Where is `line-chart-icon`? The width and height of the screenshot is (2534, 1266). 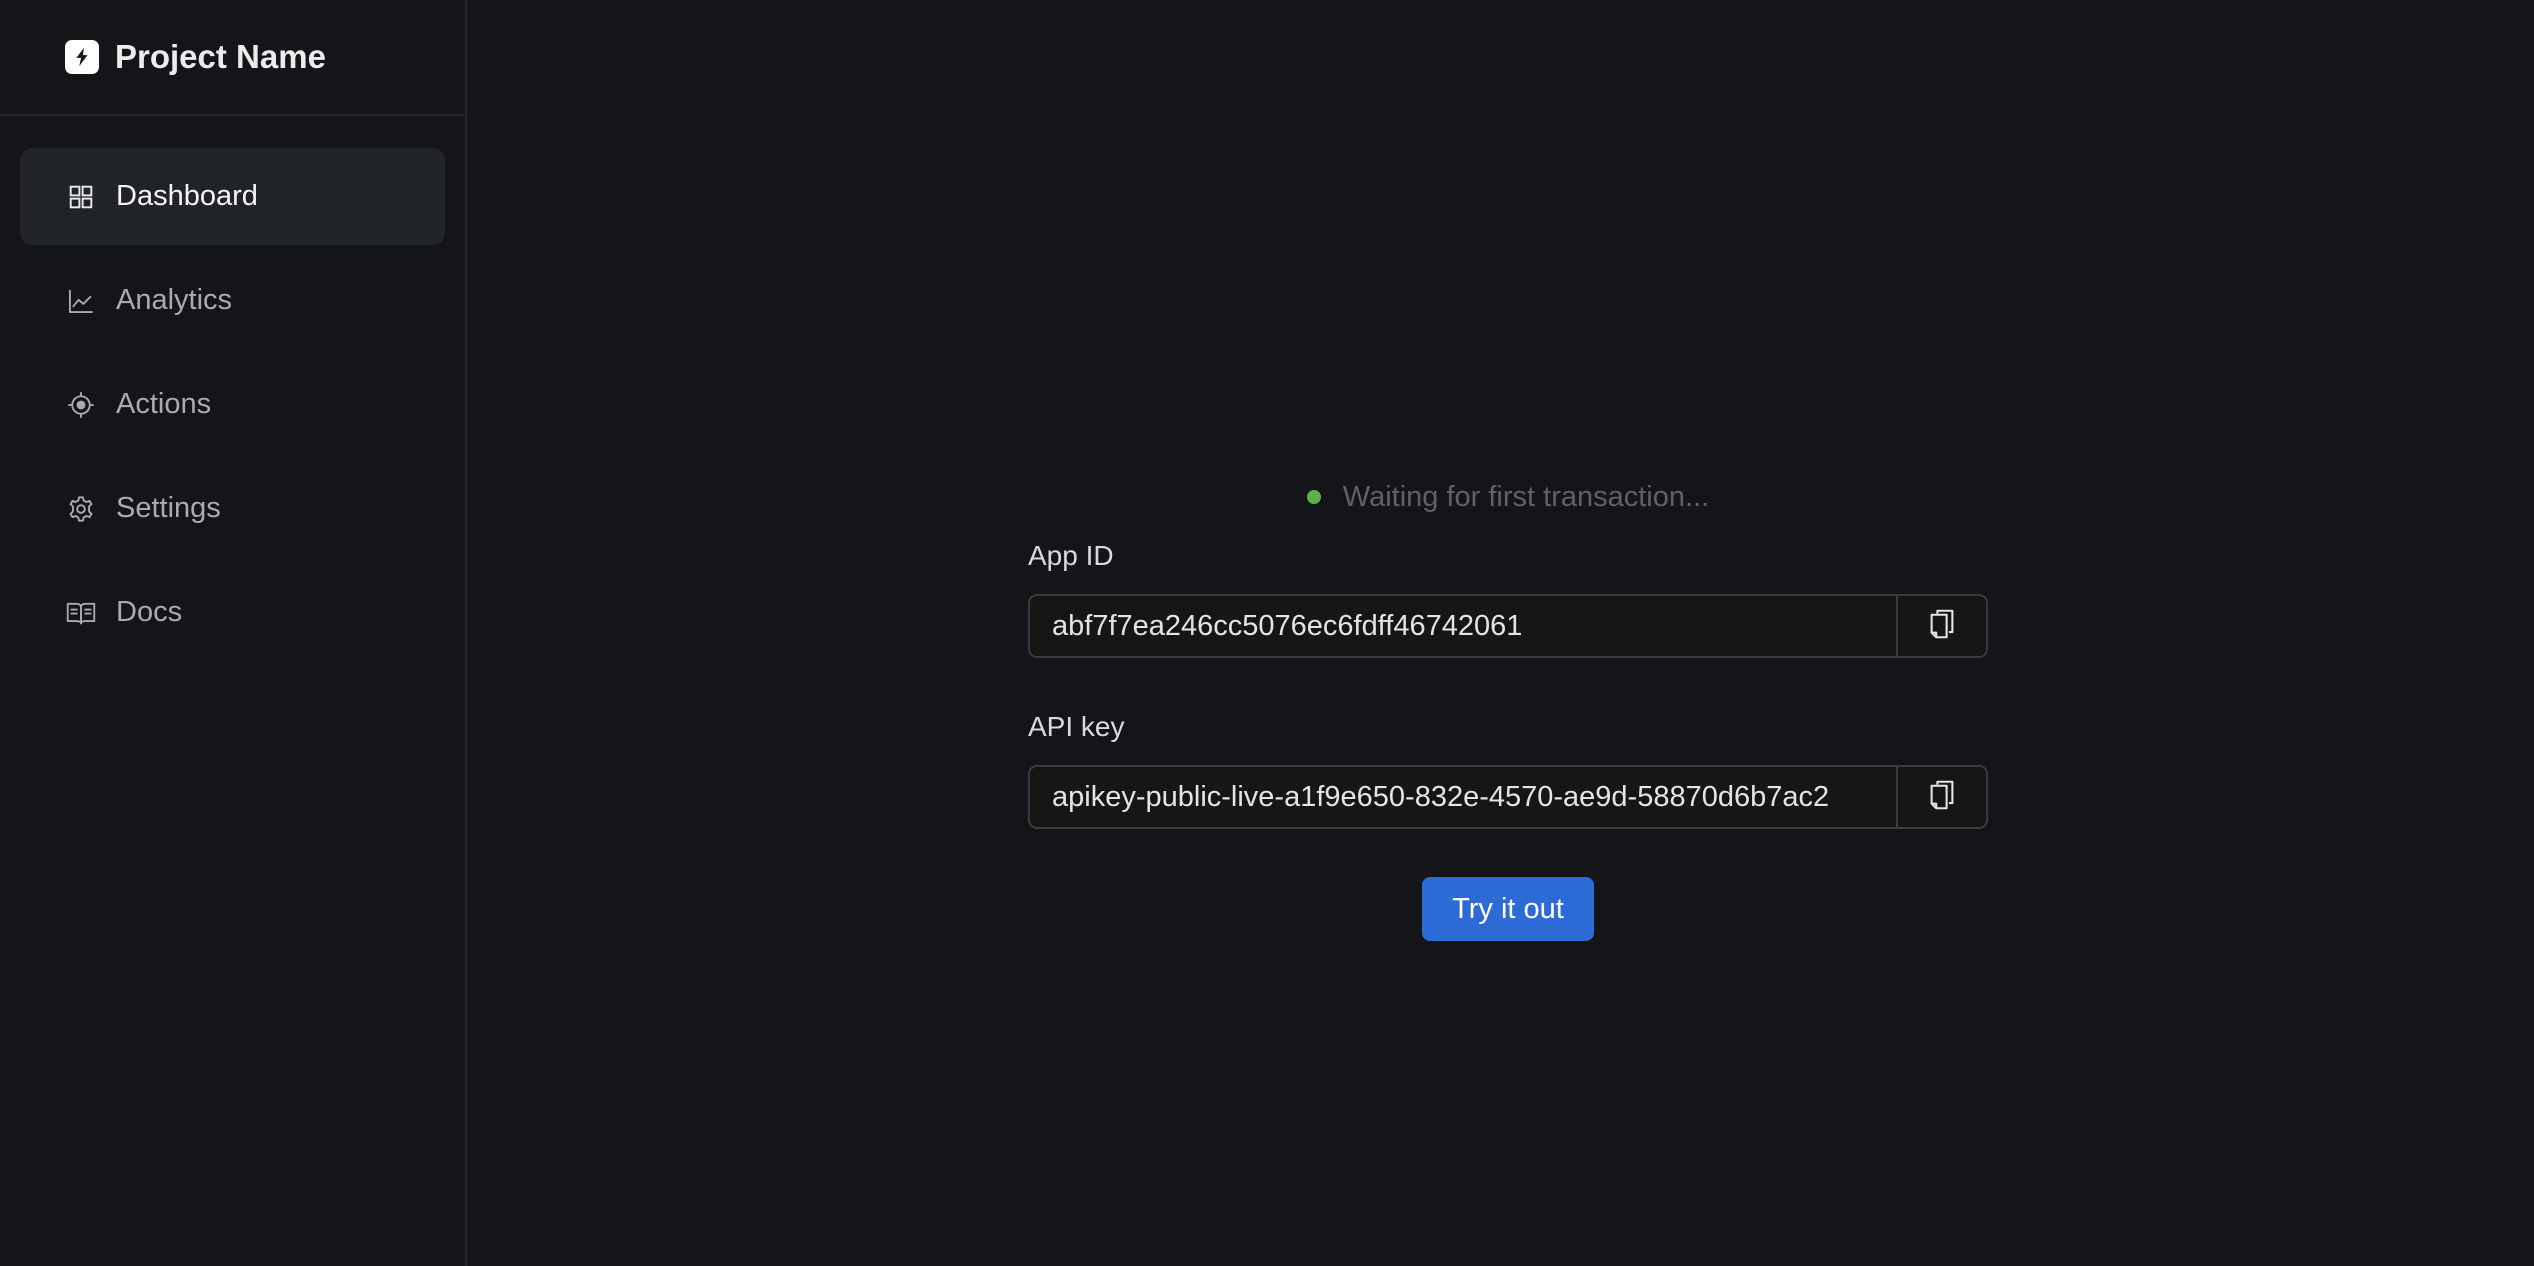
line-chart-icon is located at coordinates (81, 301).